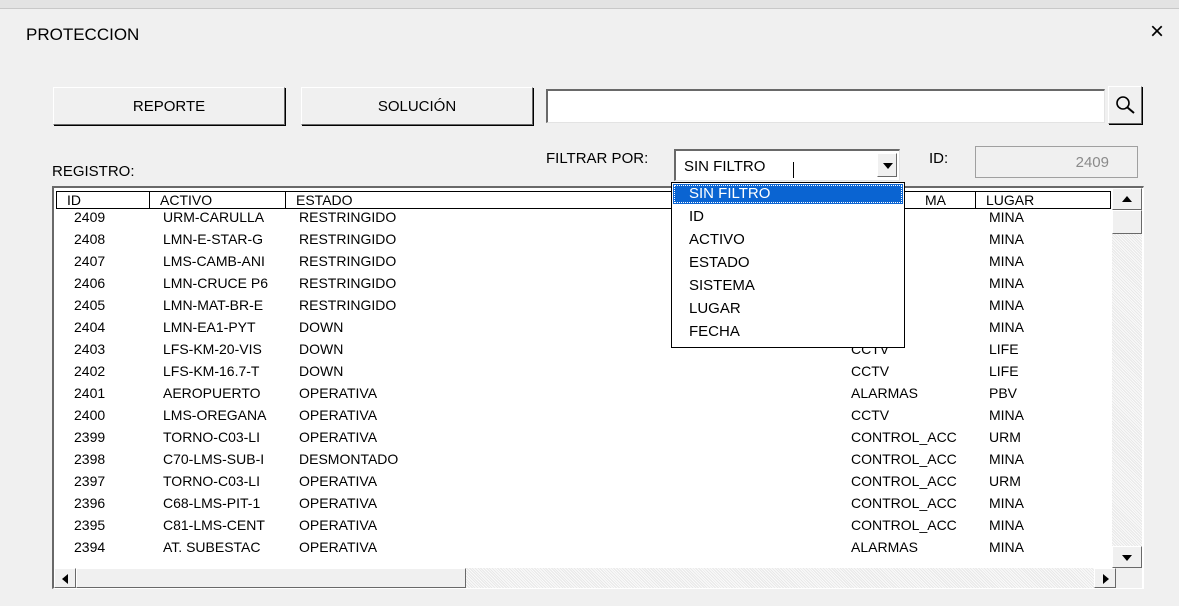  I want to click on table-cell: LMN-MAT-BR-E, so click(213, 305).